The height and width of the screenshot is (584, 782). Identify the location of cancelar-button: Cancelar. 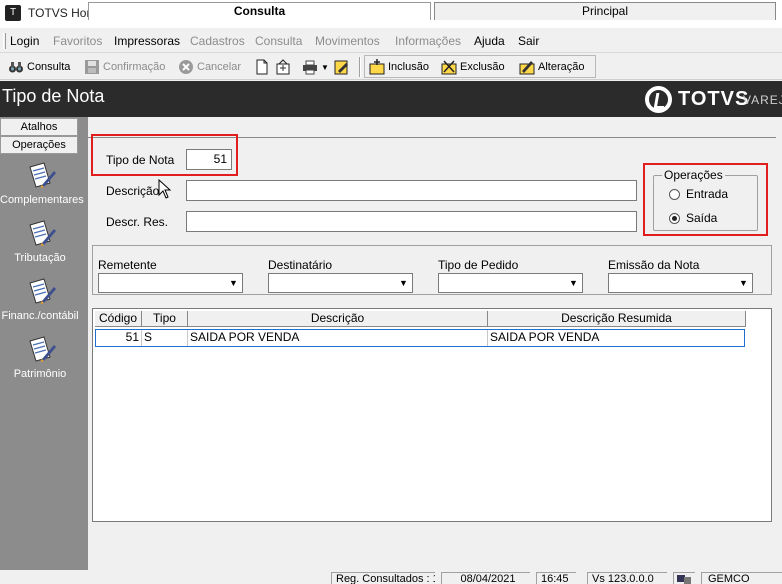
(209, 67).